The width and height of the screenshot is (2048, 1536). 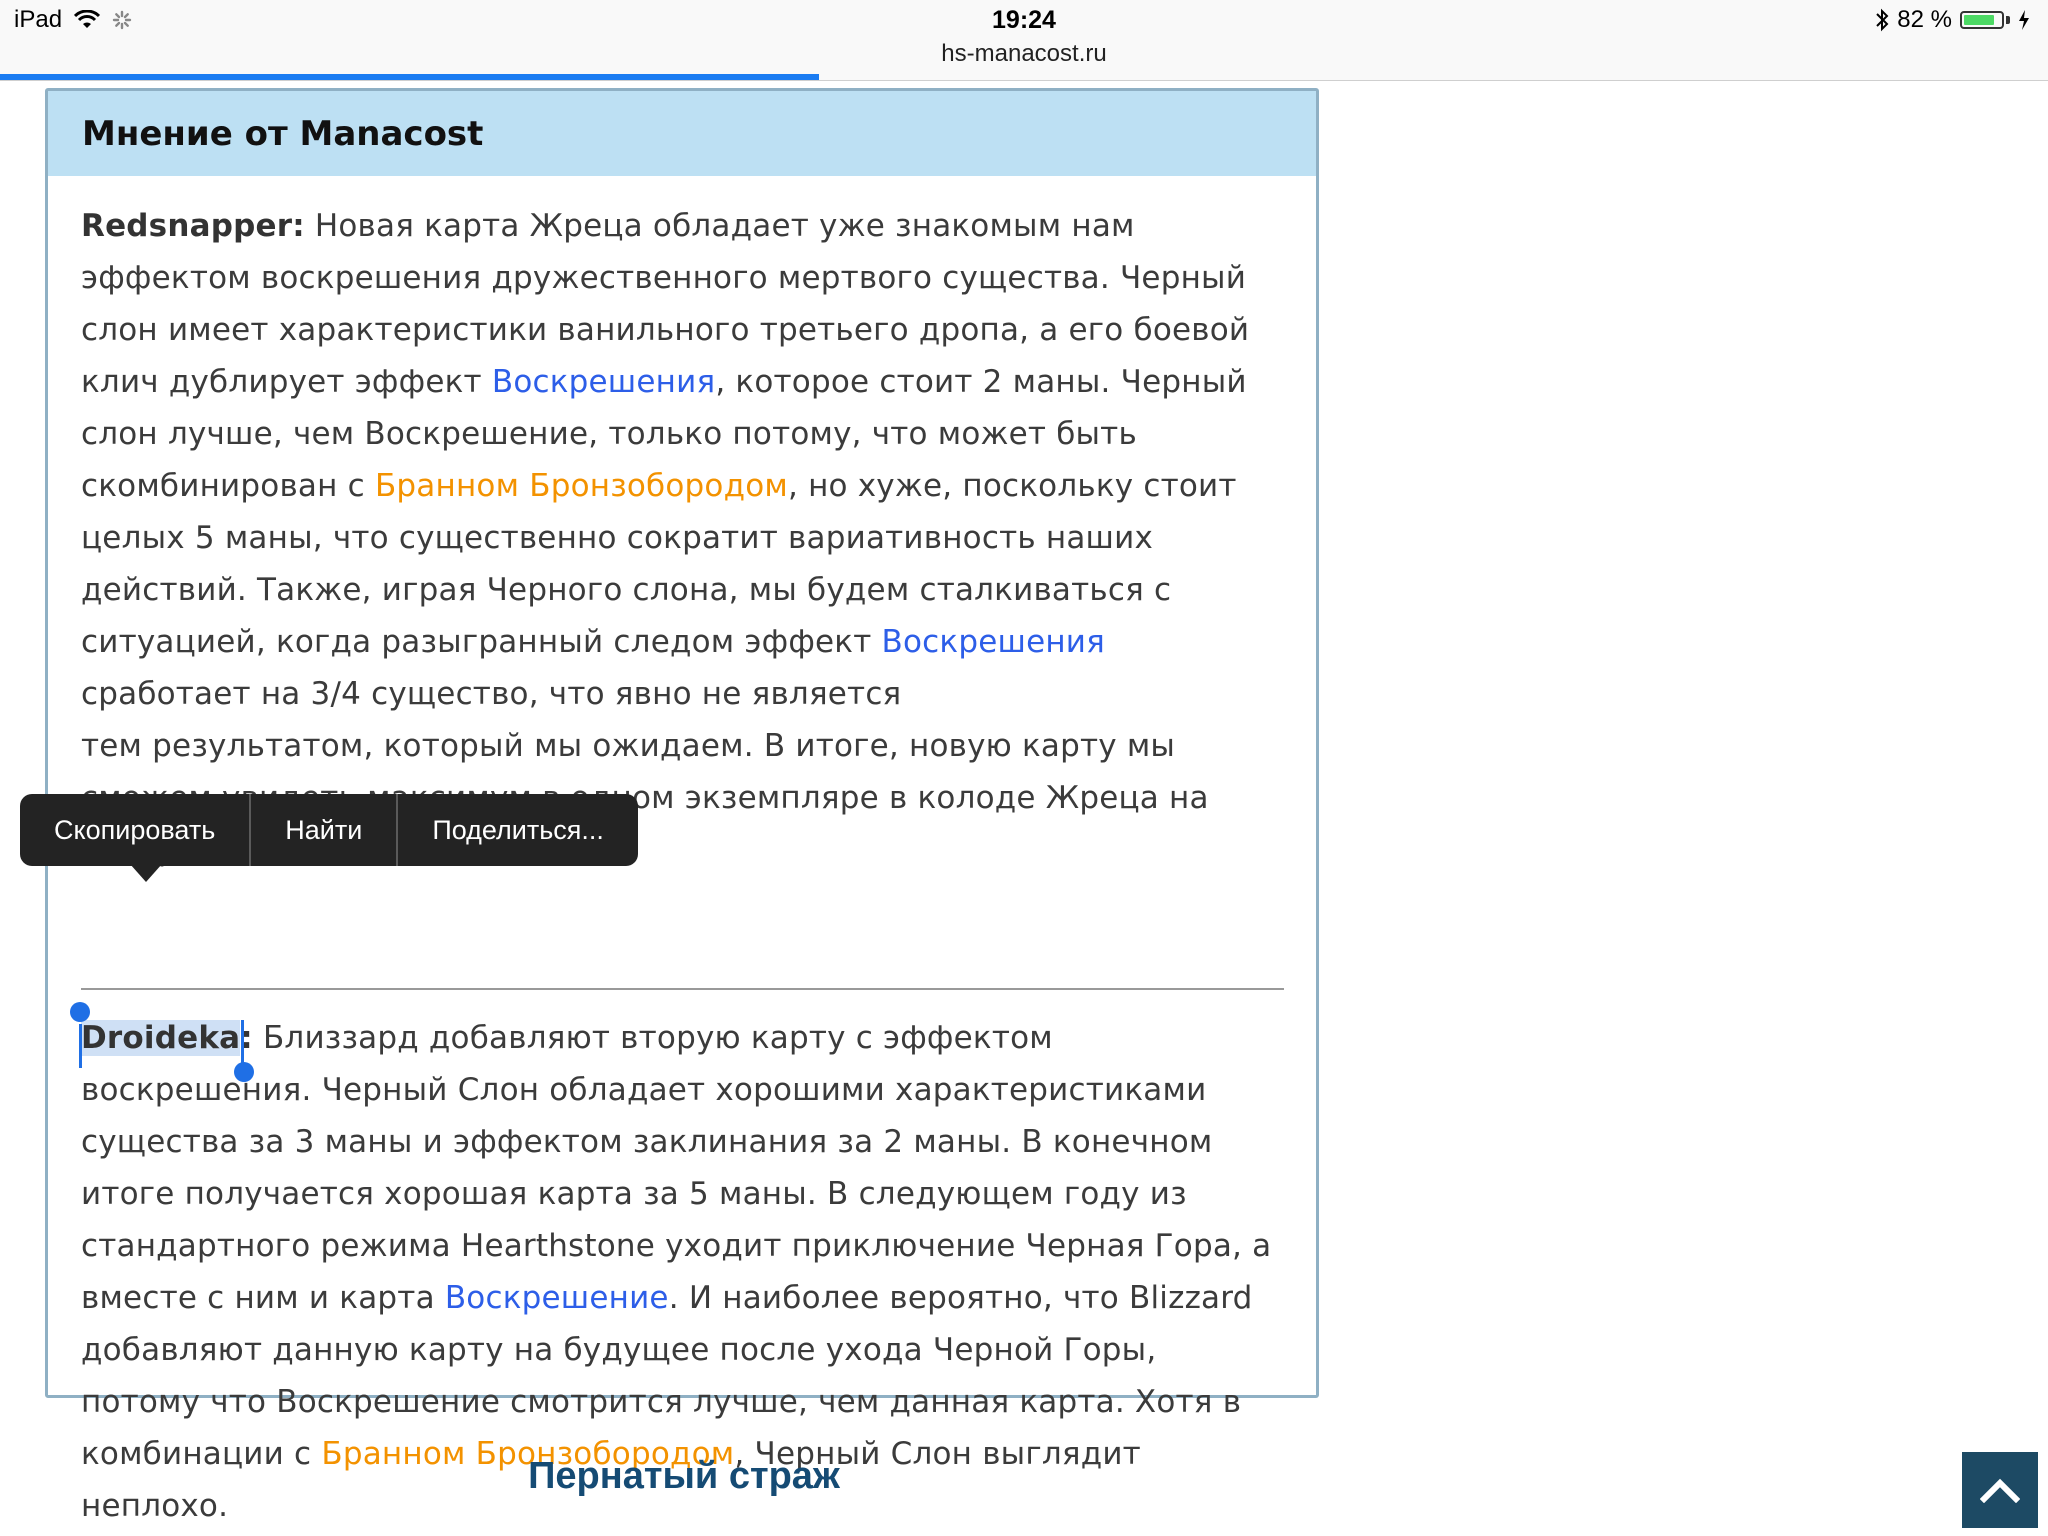 I want to click on status-bar: iPad 19:24 hs-manacost.ru 82 %, so click(x=1024, y=40).